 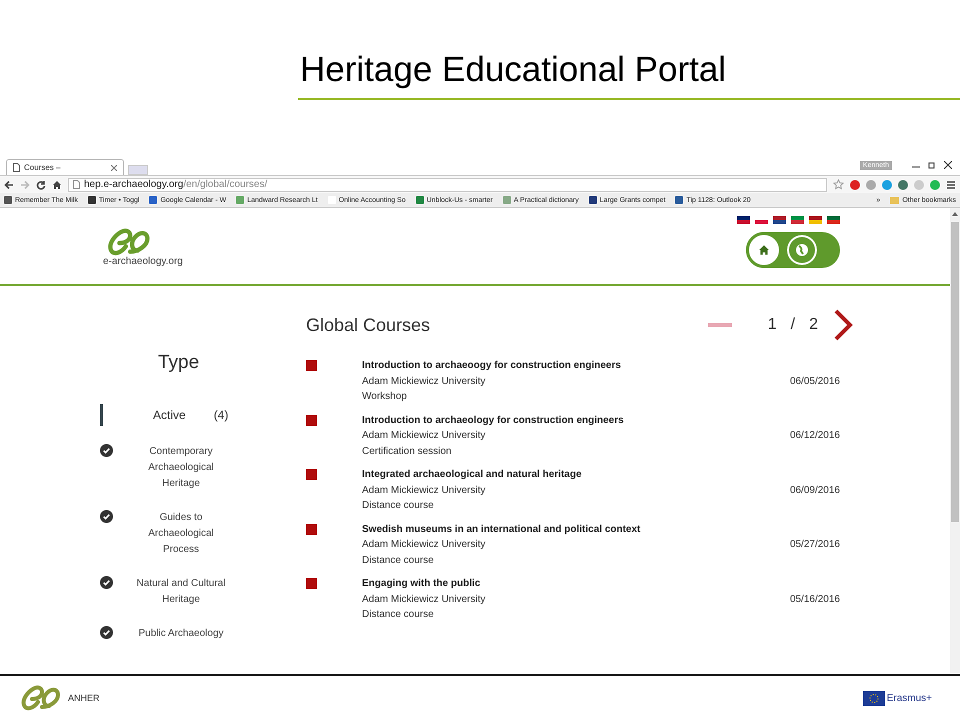 What do you see at coordinates (948, 165) in the screenshot?
I see `close-icon` at bounding box center [948, 165].